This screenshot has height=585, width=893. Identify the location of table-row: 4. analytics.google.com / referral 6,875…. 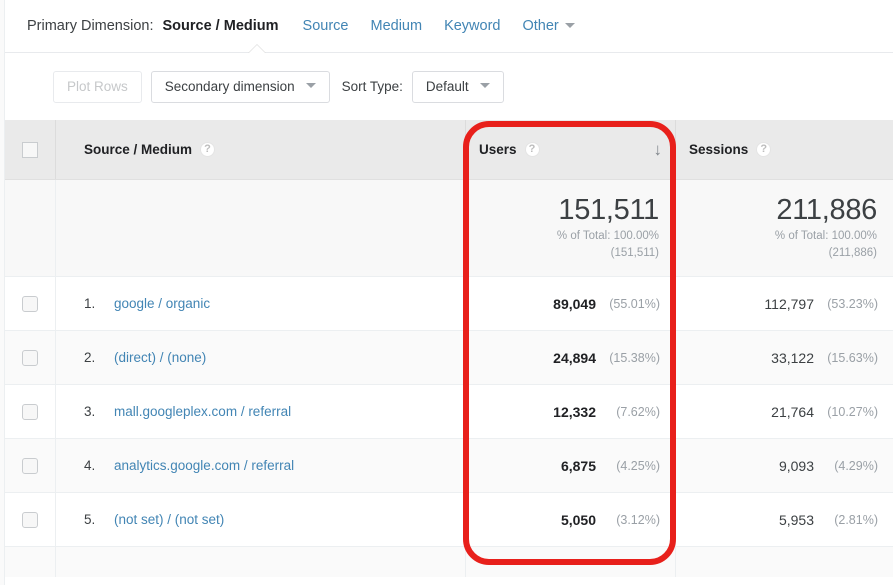
(449, 466).